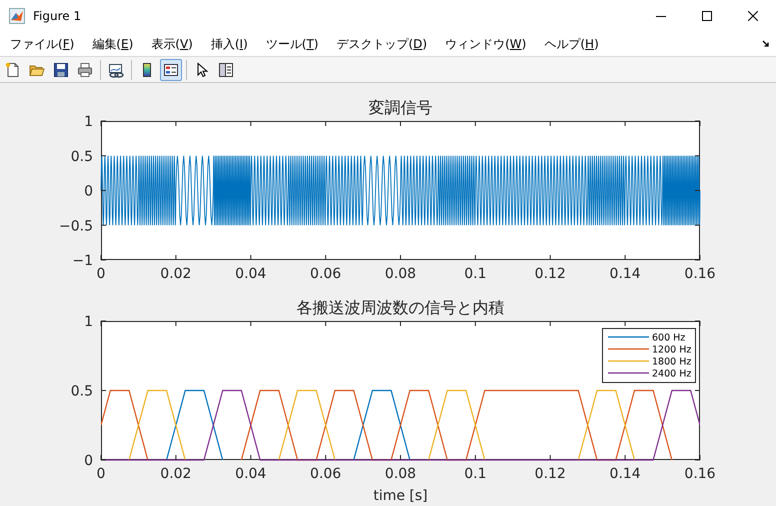 Image resolution: width=776 pixels, height=506 pixels. What do you see at coordinates (57, 16) in the screenshot?
I see `window-title: Figure 1` at bounding box center [57, 16].